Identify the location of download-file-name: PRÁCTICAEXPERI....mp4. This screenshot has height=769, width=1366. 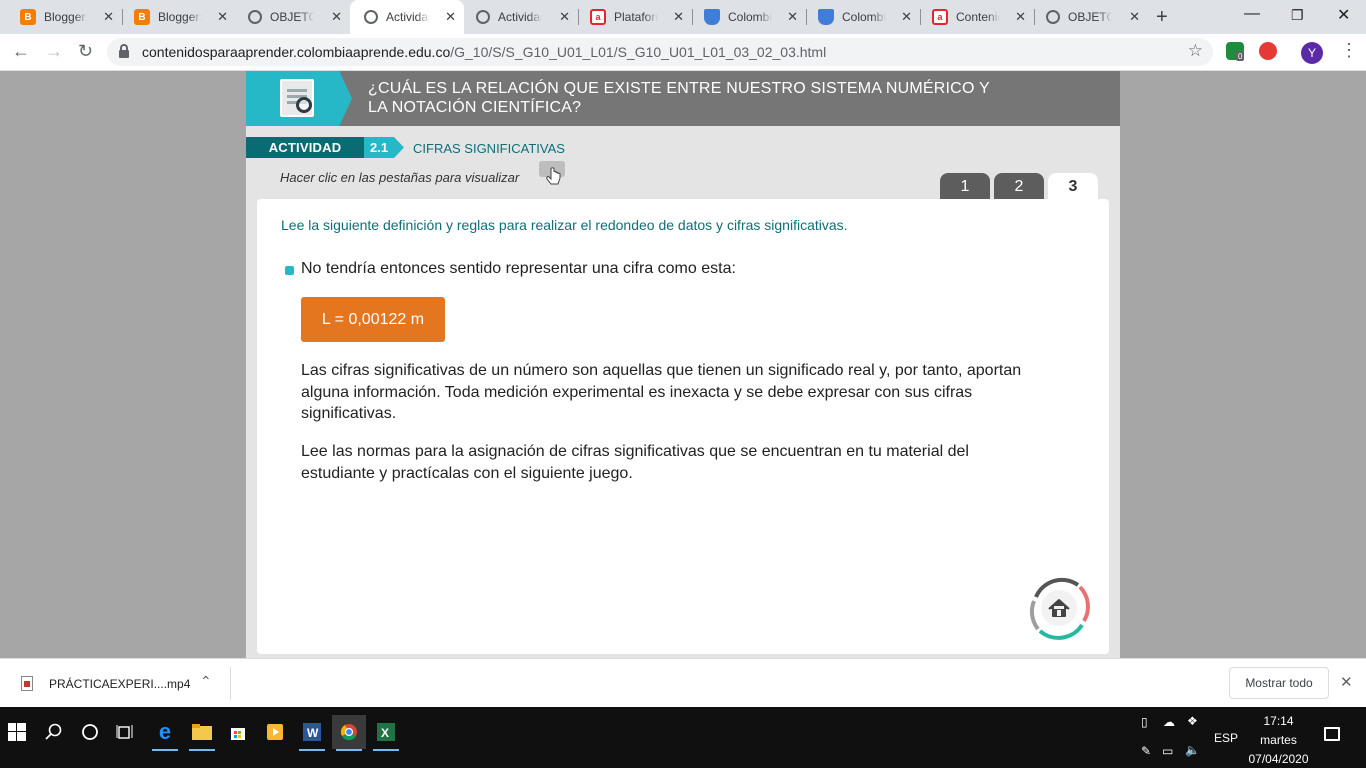
(119, 684).